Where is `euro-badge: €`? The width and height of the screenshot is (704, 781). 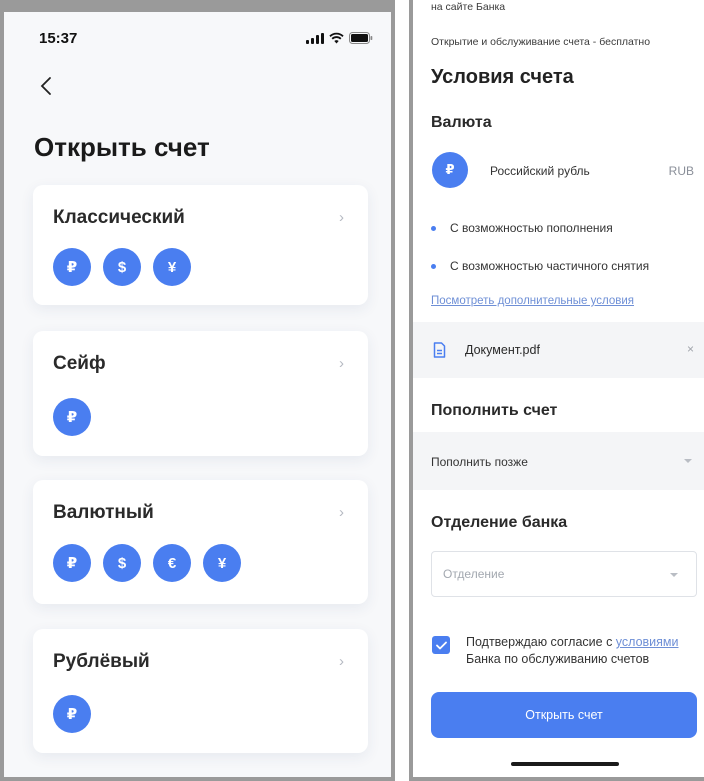
euro-badge: € is located at coordinates (172, 563).